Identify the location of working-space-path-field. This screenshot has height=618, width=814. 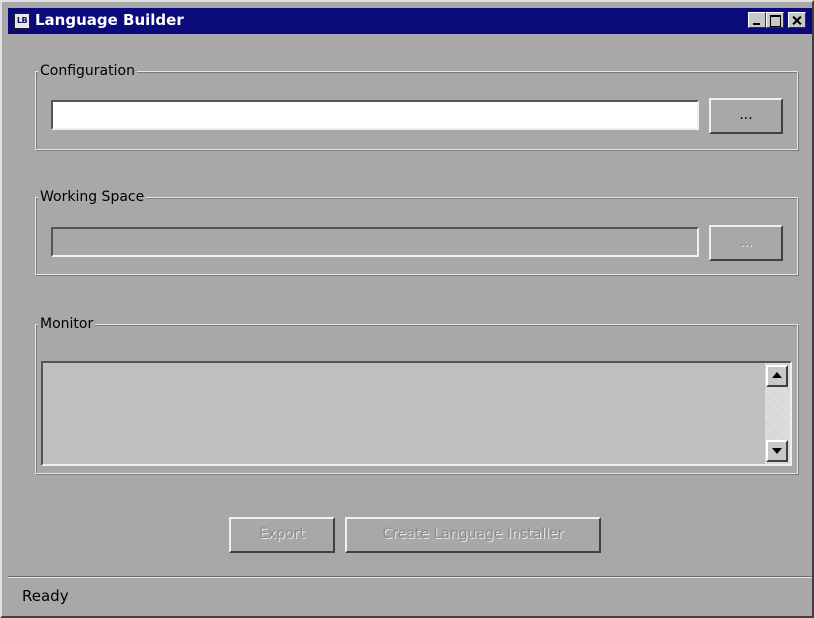
(375, 242).